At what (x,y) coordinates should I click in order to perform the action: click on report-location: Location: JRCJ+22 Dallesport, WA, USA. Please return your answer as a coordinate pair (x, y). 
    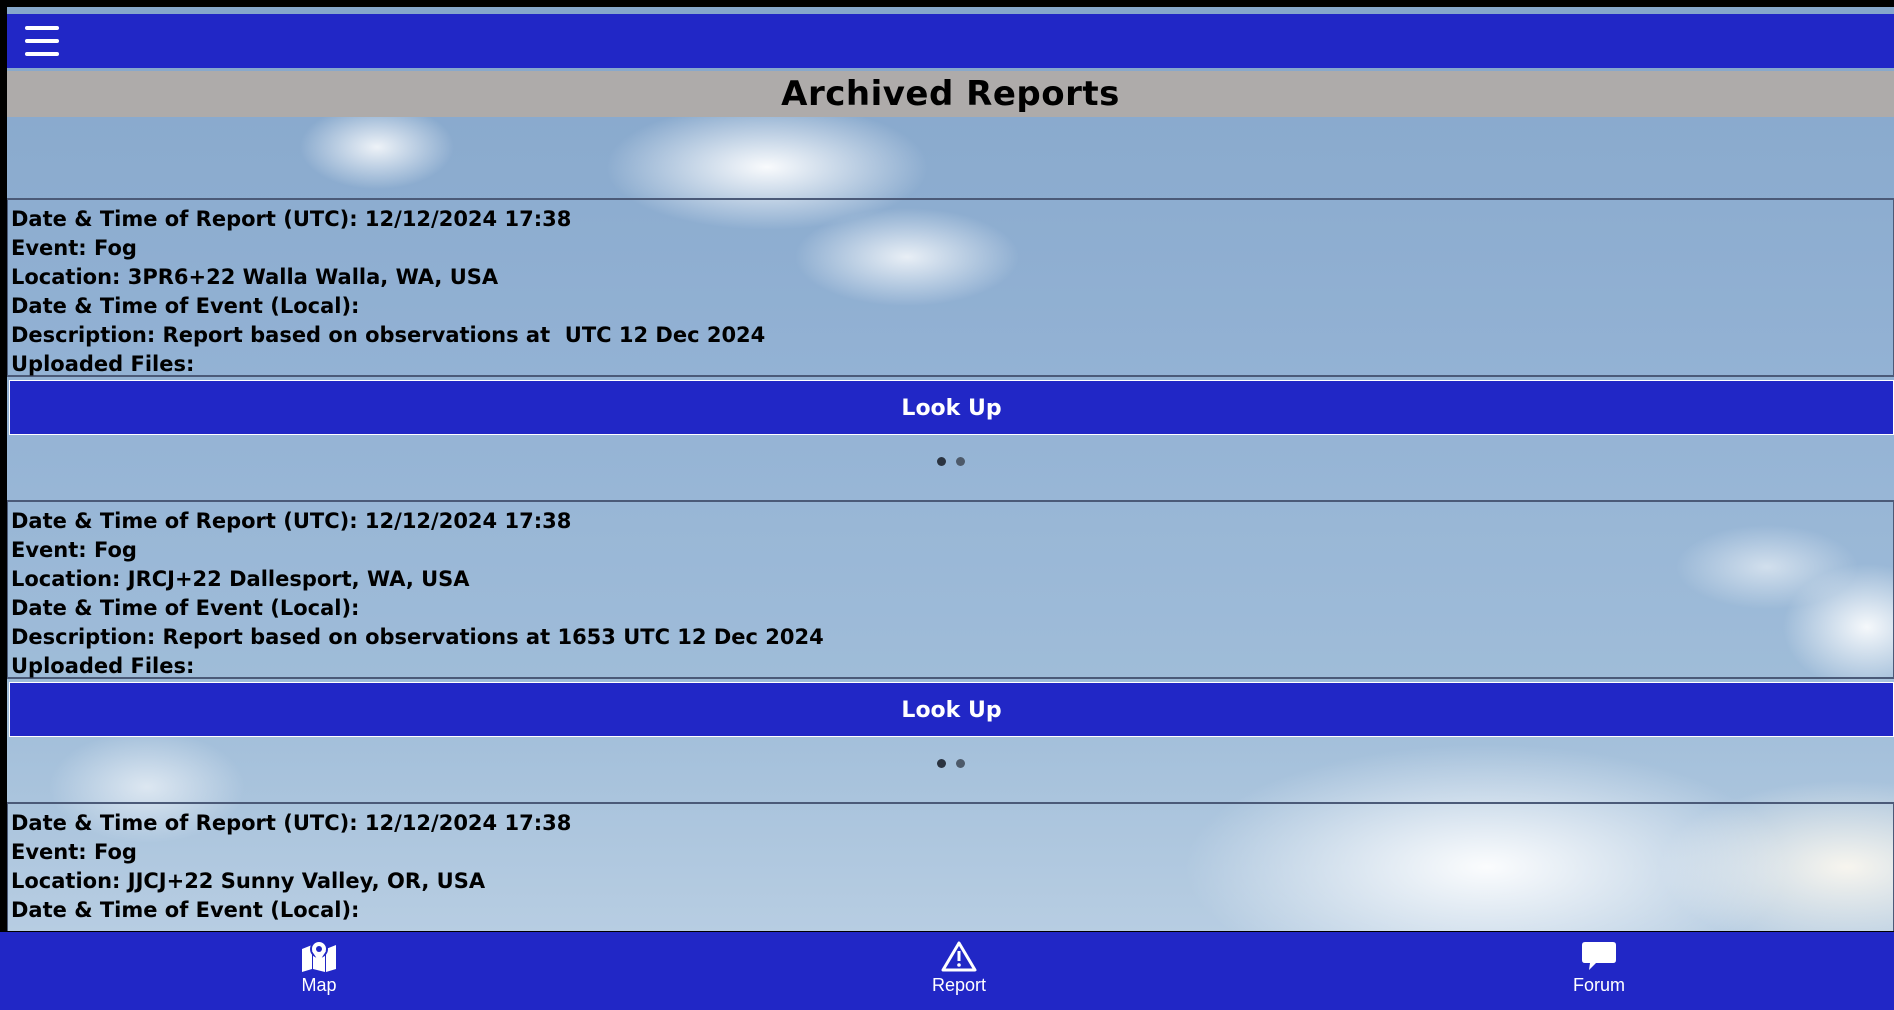
    Looking at the image, I should click on (240, 579).